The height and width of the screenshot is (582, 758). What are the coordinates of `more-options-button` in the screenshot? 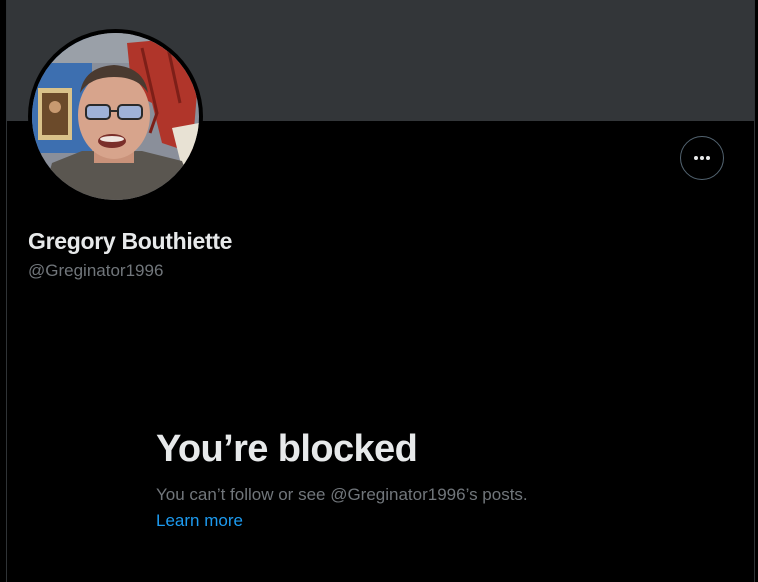 It's located at (702, 158).